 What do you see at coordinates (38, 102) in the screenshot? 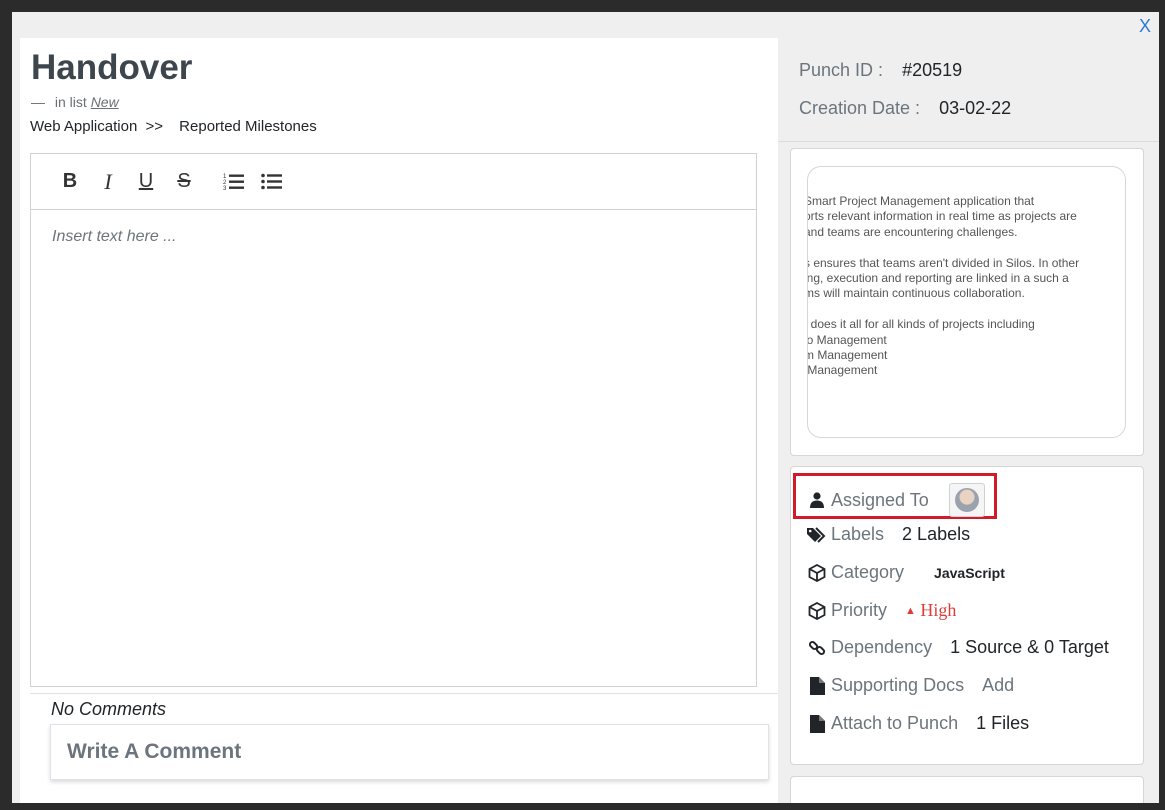
I see `dash-icon: —` at bounding box center [38, 102].